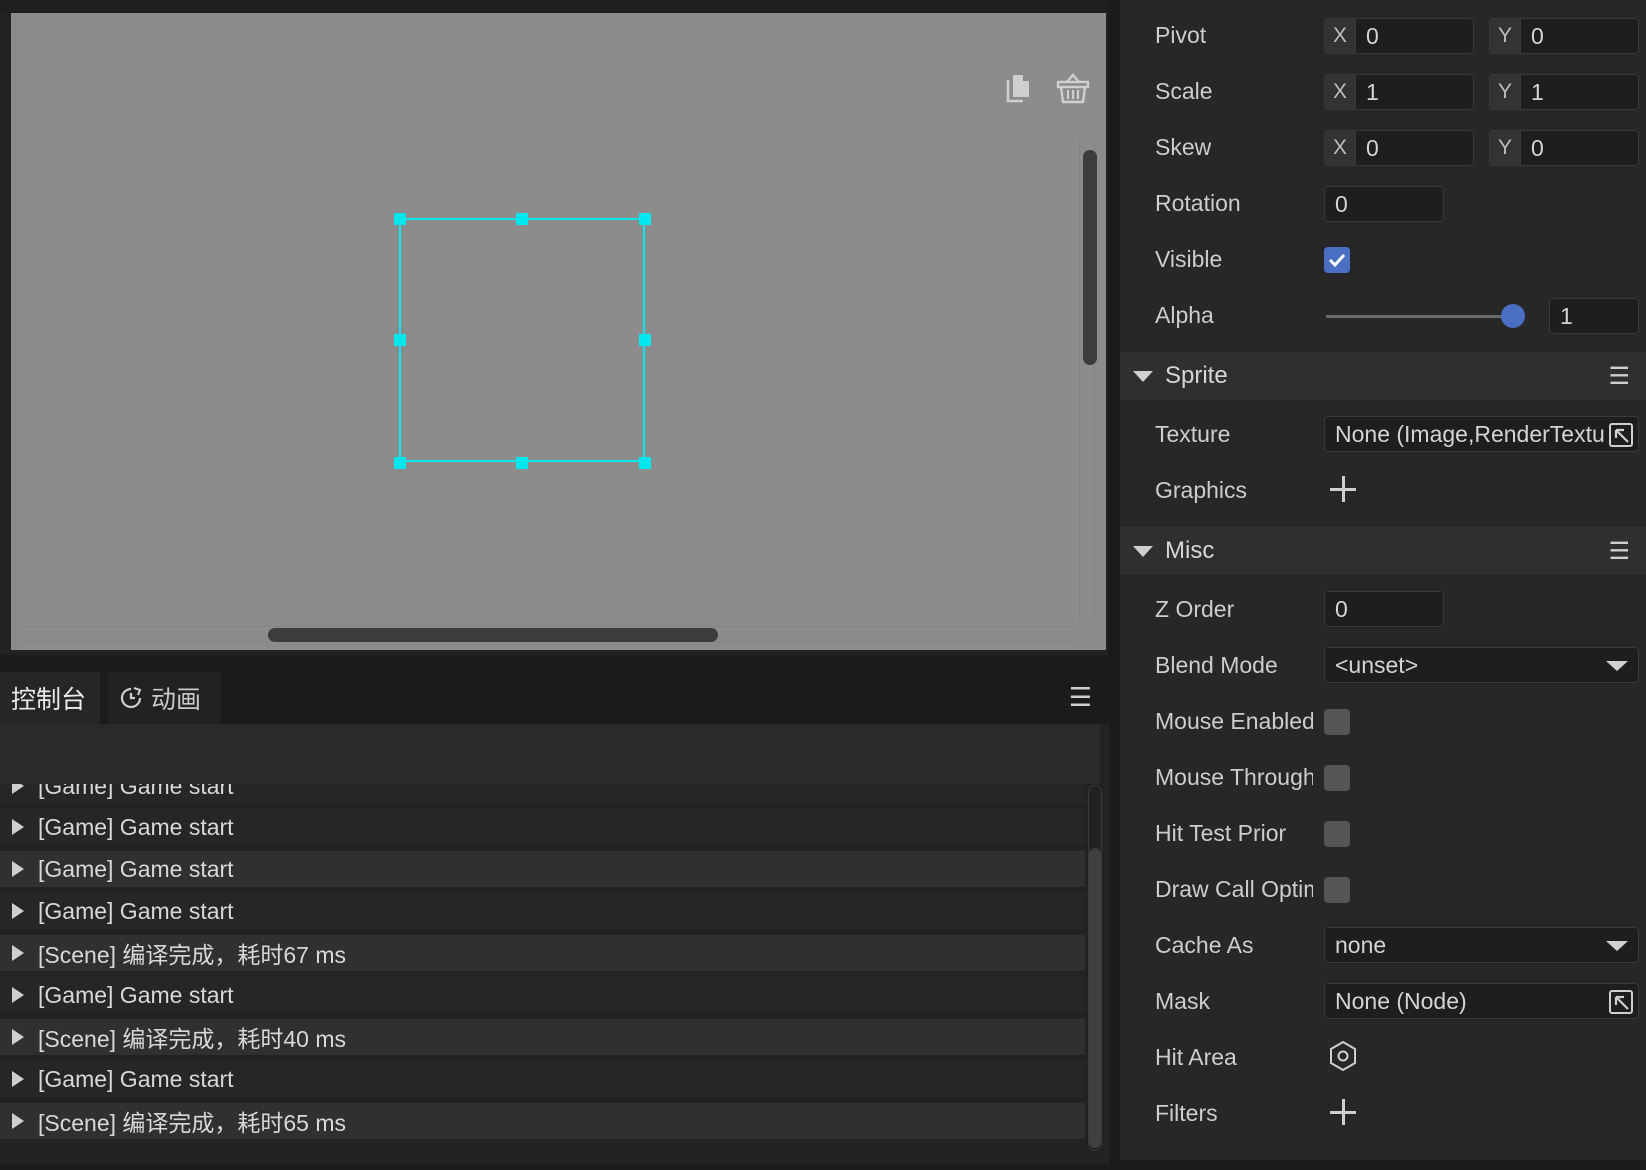  What do you see at coordinates (1234, 721) in the screenshot?
I see `mouse-enabled-label: Mouse Enabled` at bounding box center [1234, 721].